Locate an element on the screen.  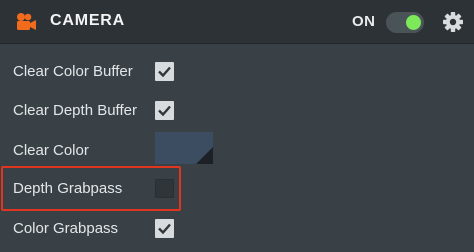
color-grabpass-label: Color Grabpass is located at coordinates (66, 228).